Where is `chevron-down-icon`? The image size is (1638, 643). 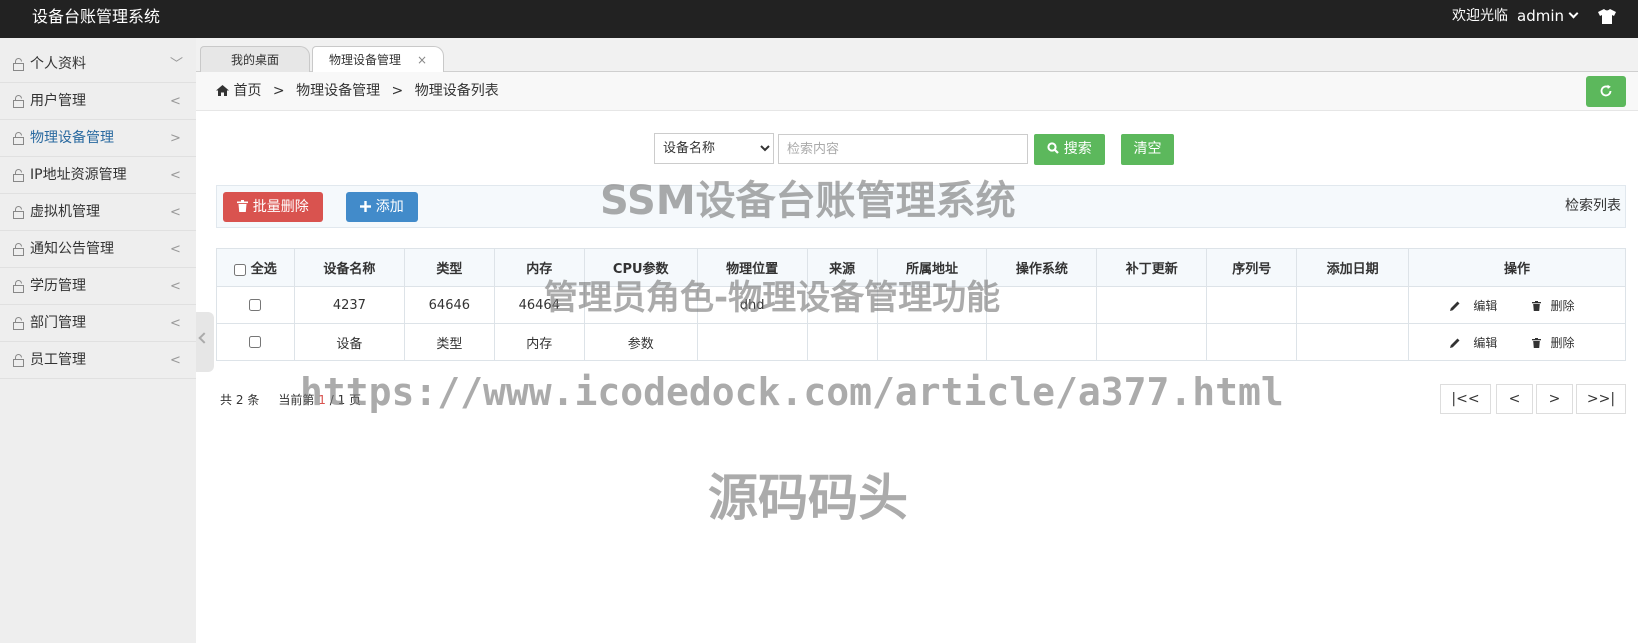 chevron-down-icon is located at coordinates (1573, 13).